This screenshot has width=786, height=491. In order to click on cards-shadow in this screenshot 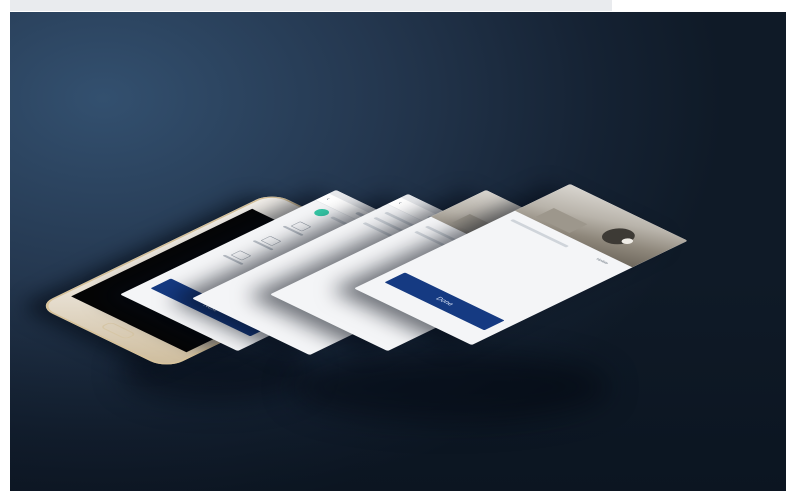, I will do `click(450, 387)`.